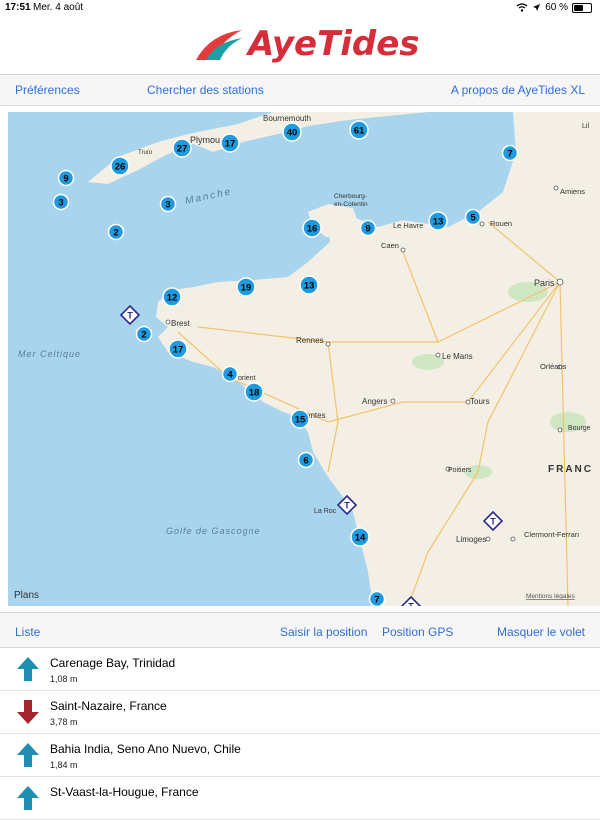 This screenshot has height=820, width=600. Describe the element at coordinates (300, 8) in the screenshot. I see `status-bar: 17:51 Mer. 4 août 60 %` at that location.